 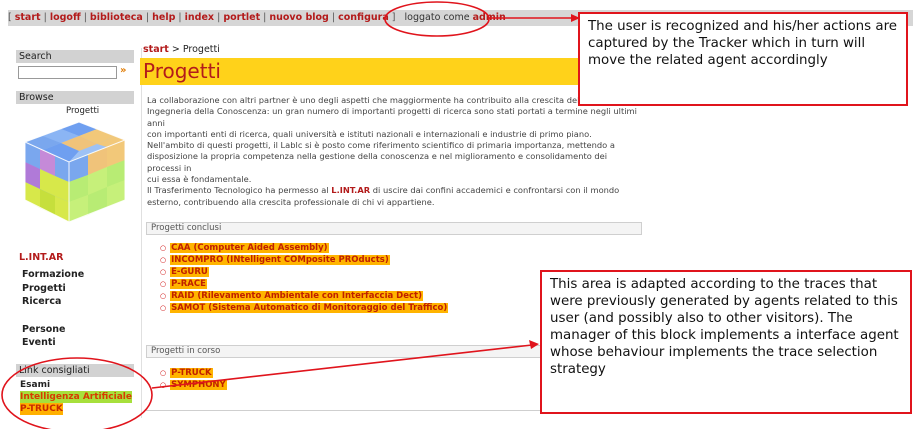 I want to click on search-row: », so click(x=75, y=72).